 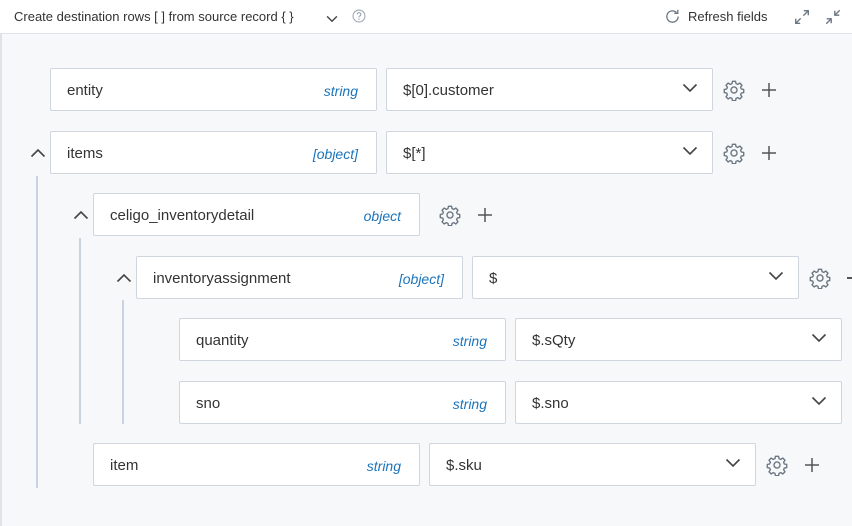 I want to click on collapse-all-icon, so click(x=833, y=19).